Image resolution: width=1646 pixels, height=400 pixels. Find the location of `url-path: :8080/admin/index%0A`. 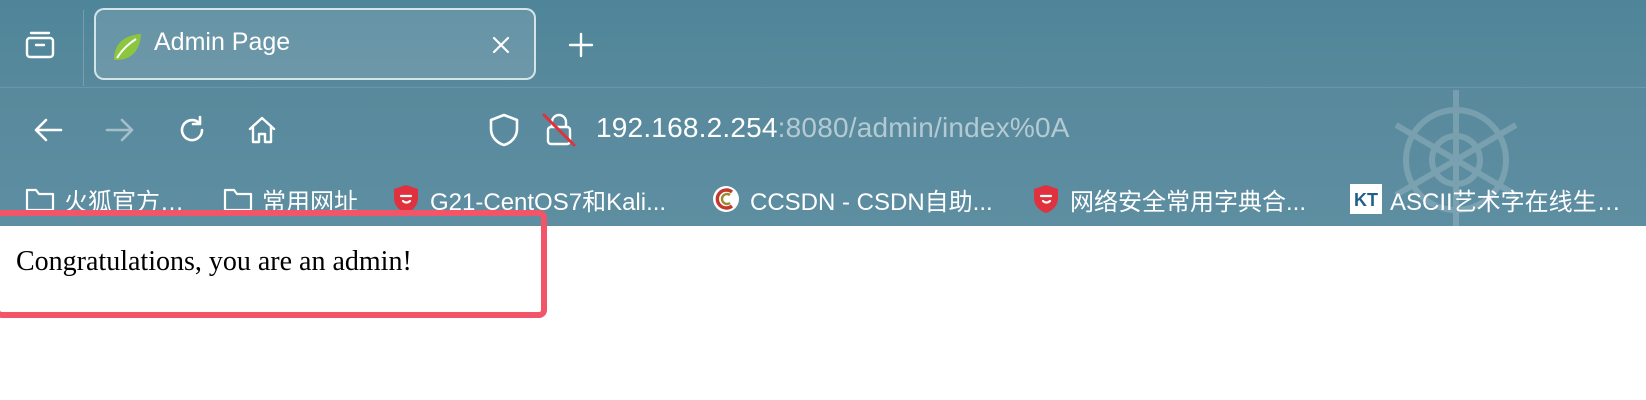

url-path: :8080/admin/index%0A is located at coordinates (923, 127).